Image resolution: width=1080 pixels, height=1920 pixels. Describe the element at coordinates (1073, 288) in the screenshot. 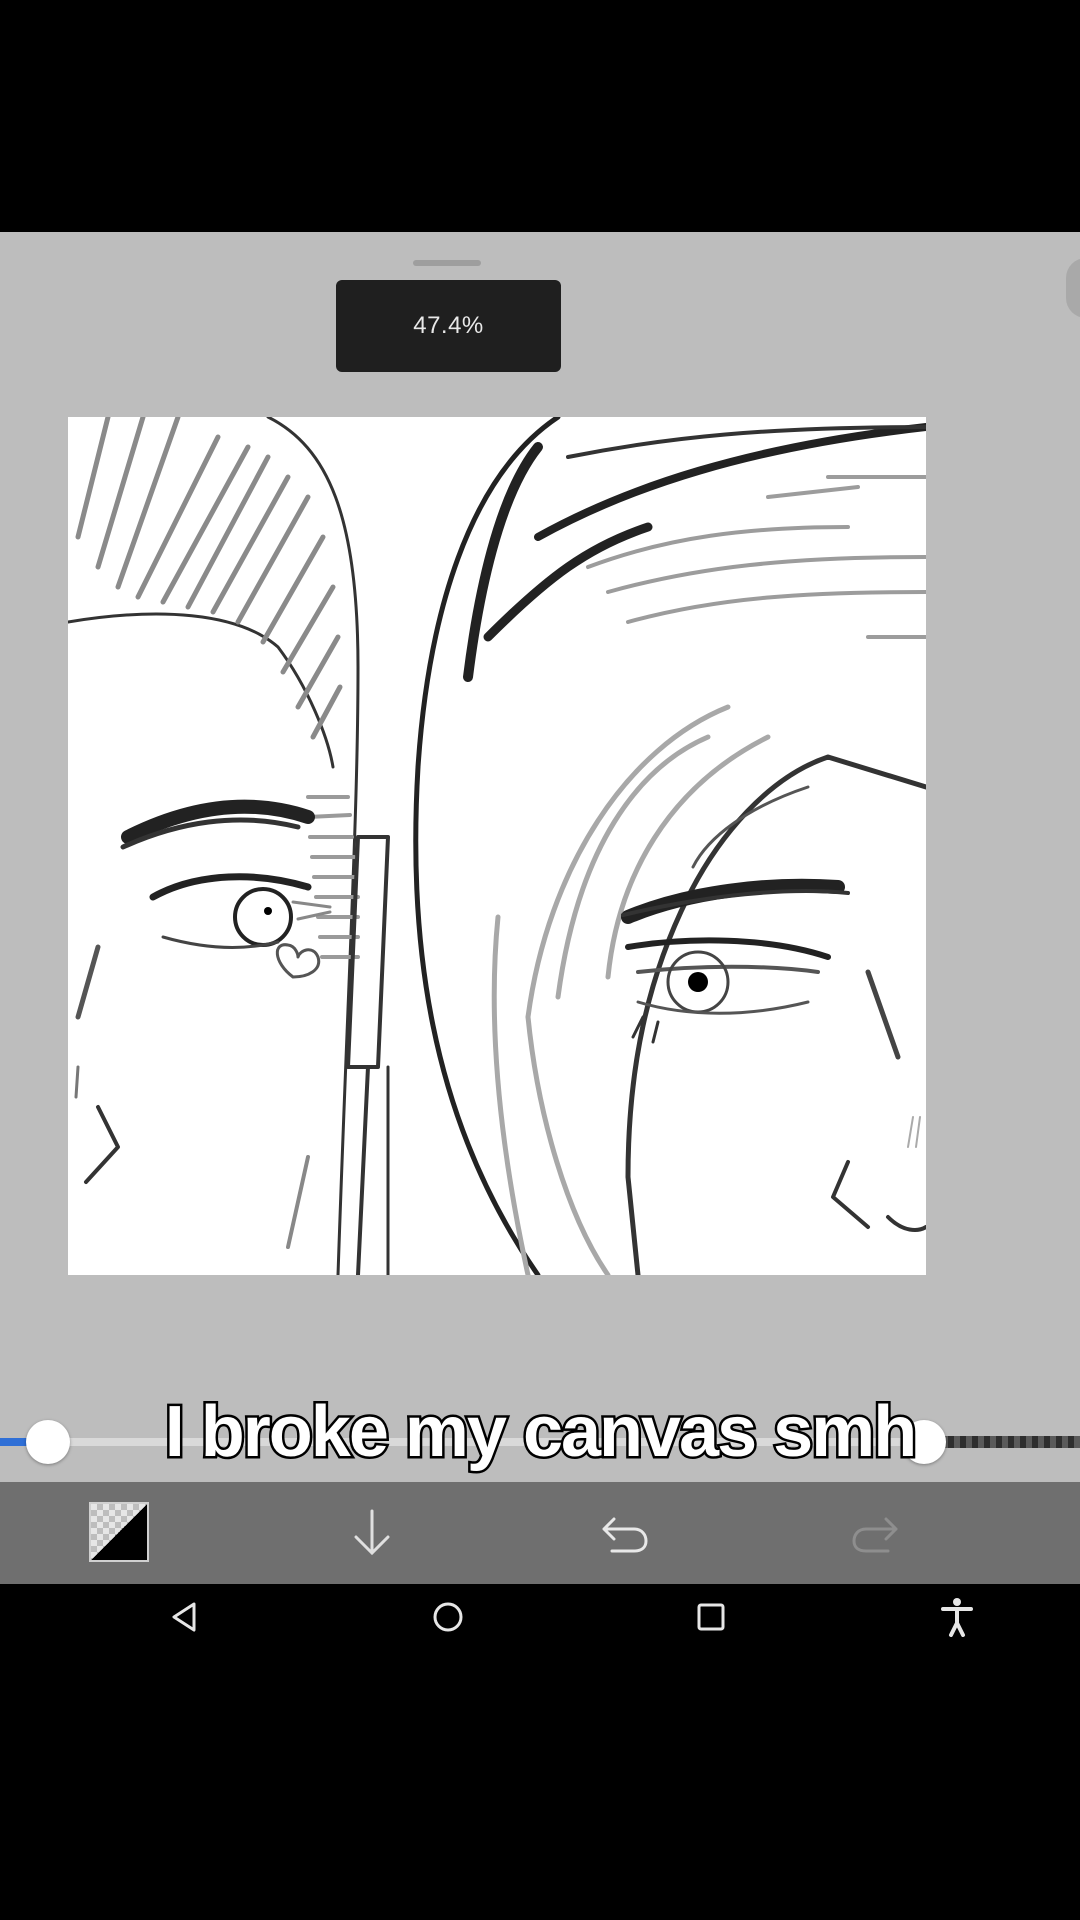

I see `side-panel-tab` at that location.